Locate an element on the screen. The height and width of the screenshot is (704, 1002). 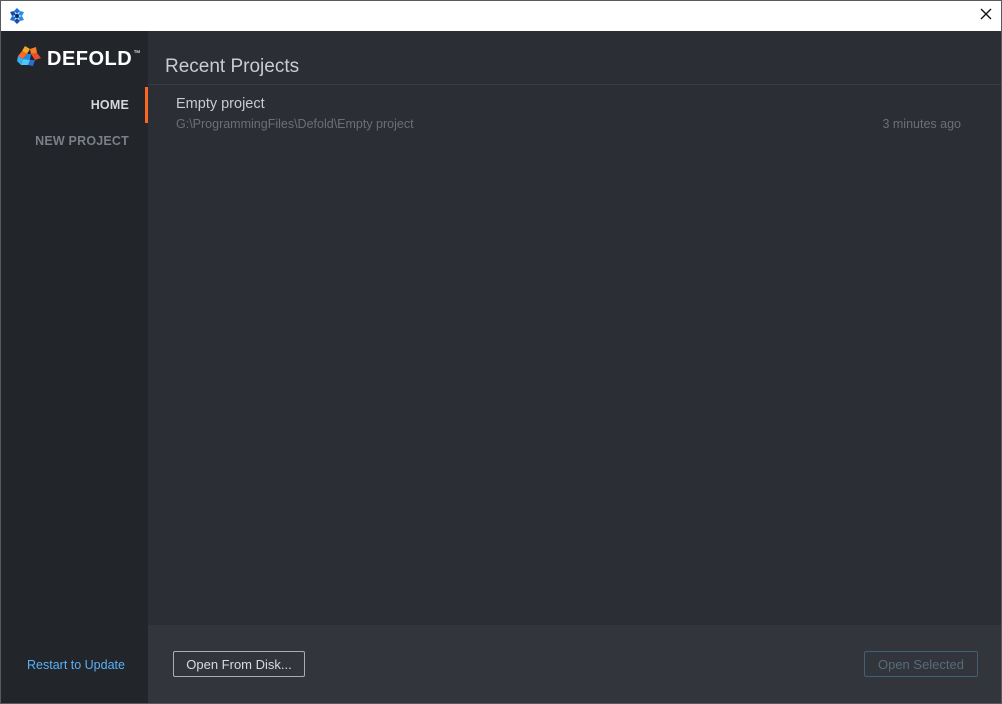
title-divider is located at coordinates (574, 84).